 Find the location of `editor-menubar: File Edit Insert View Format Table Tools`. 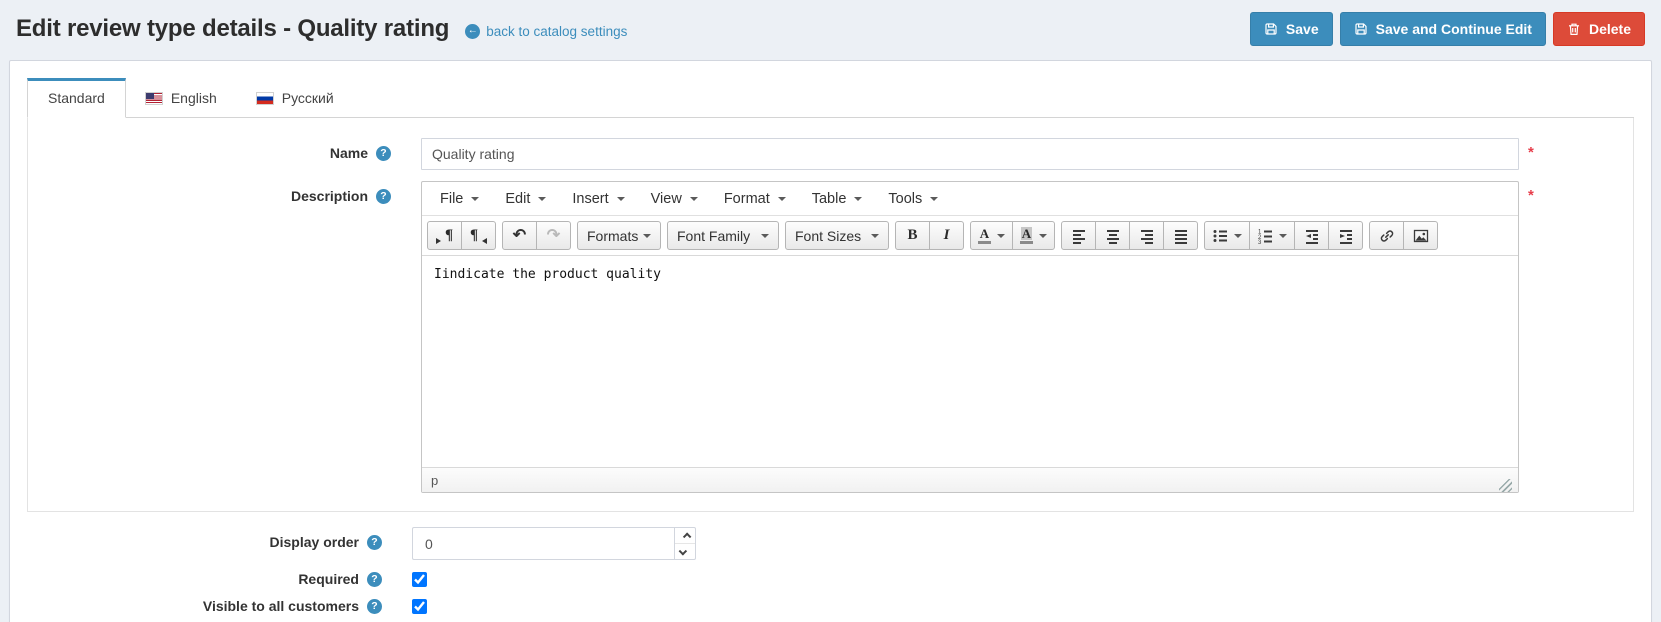

editor-menubar: File Edit Insert View Format Table Tools is located at coordinates (970, 199).